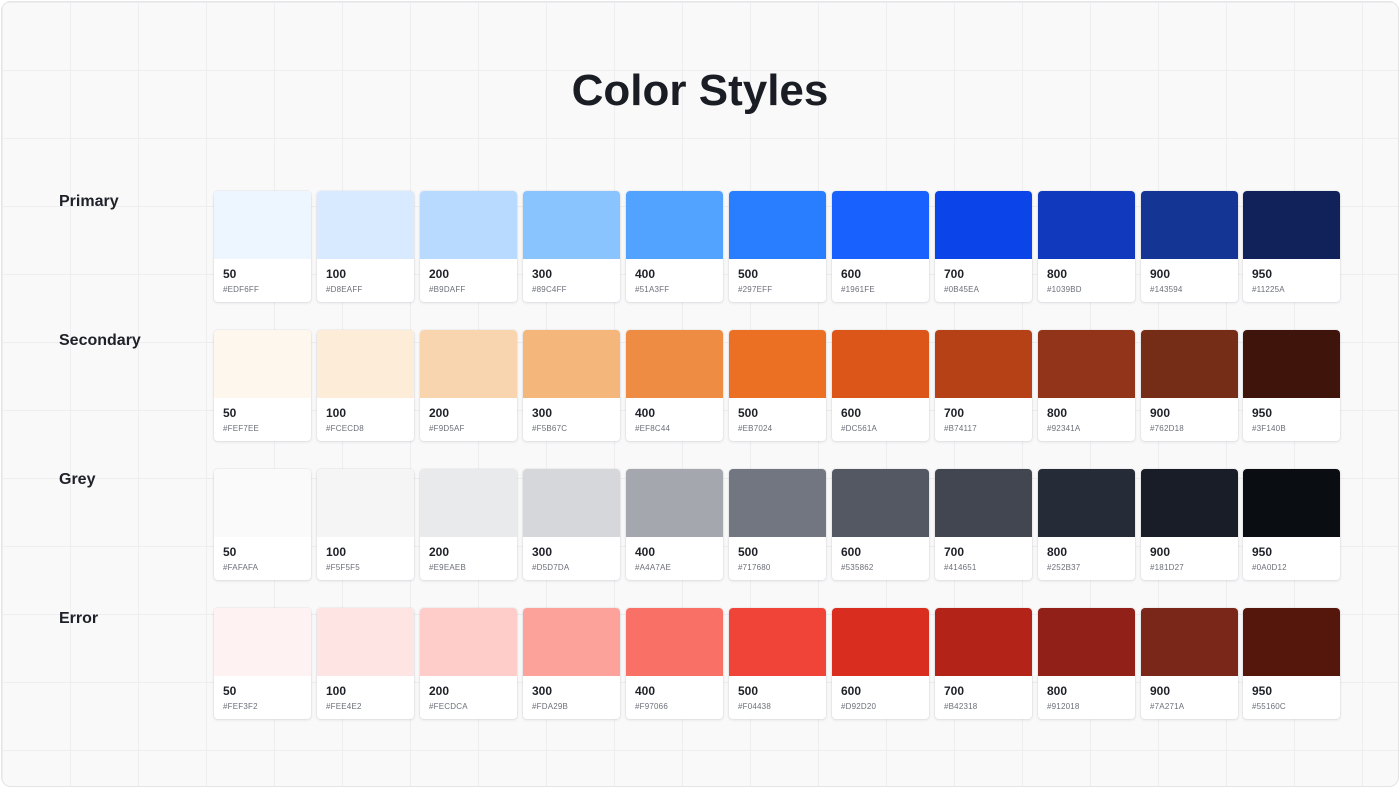  I want to click on hex-code: #DC561A, so click(859, 428).